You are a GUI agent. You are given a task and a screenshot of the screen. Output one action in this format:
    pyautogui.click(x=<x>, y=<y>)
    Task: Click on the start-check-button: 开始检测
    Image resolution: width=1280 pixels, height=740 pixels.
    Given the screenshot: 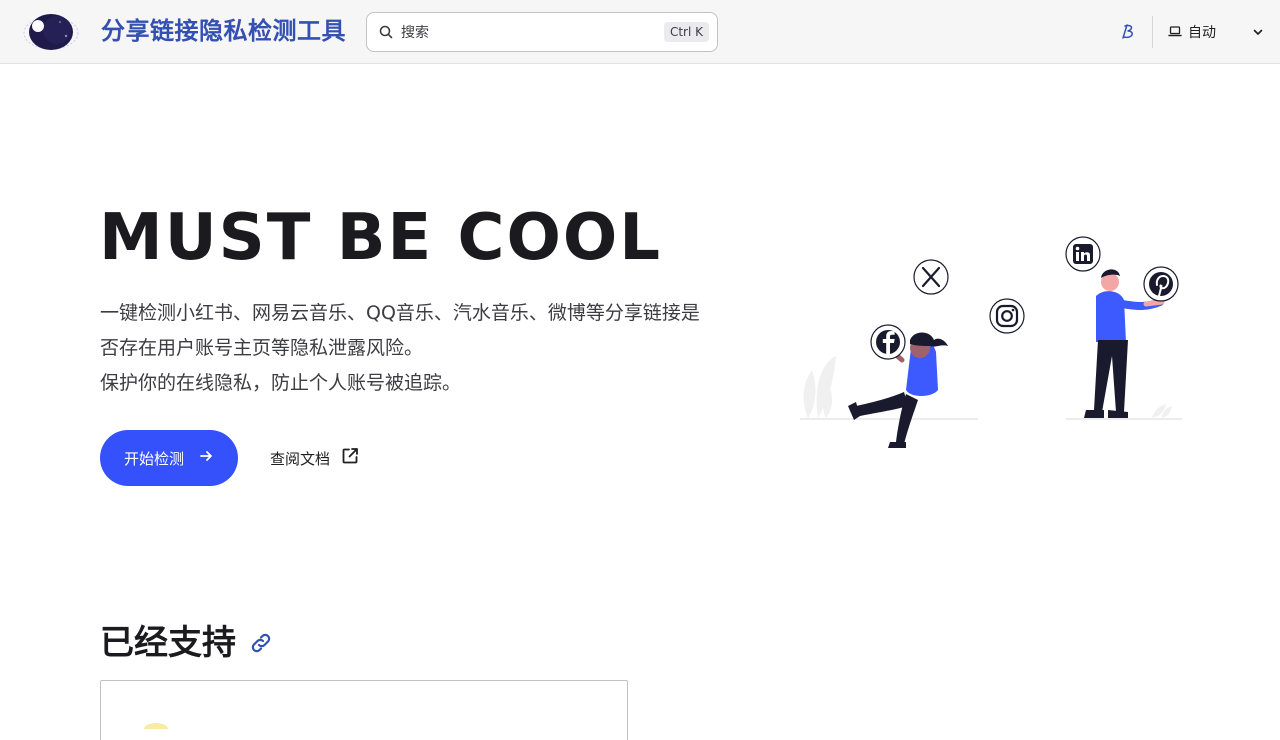 What is the action you would take?
    pyautogui.click(x=169, y=458)
    